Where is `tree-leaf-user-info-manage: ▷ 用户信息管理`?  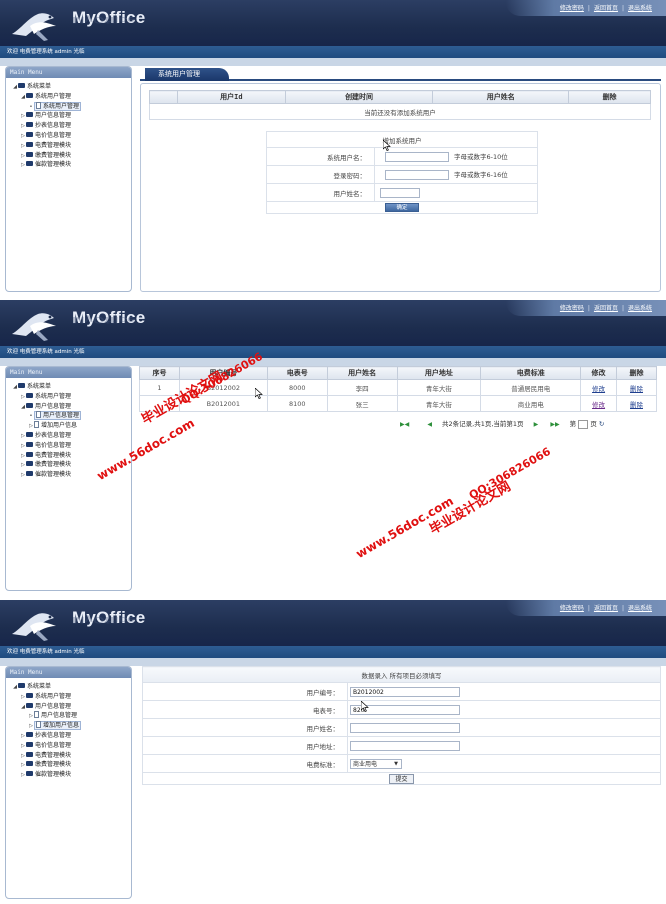
tree-leaf-user-info-manage: ▷ 用户信息管理 is located at coordinates (71, 716).